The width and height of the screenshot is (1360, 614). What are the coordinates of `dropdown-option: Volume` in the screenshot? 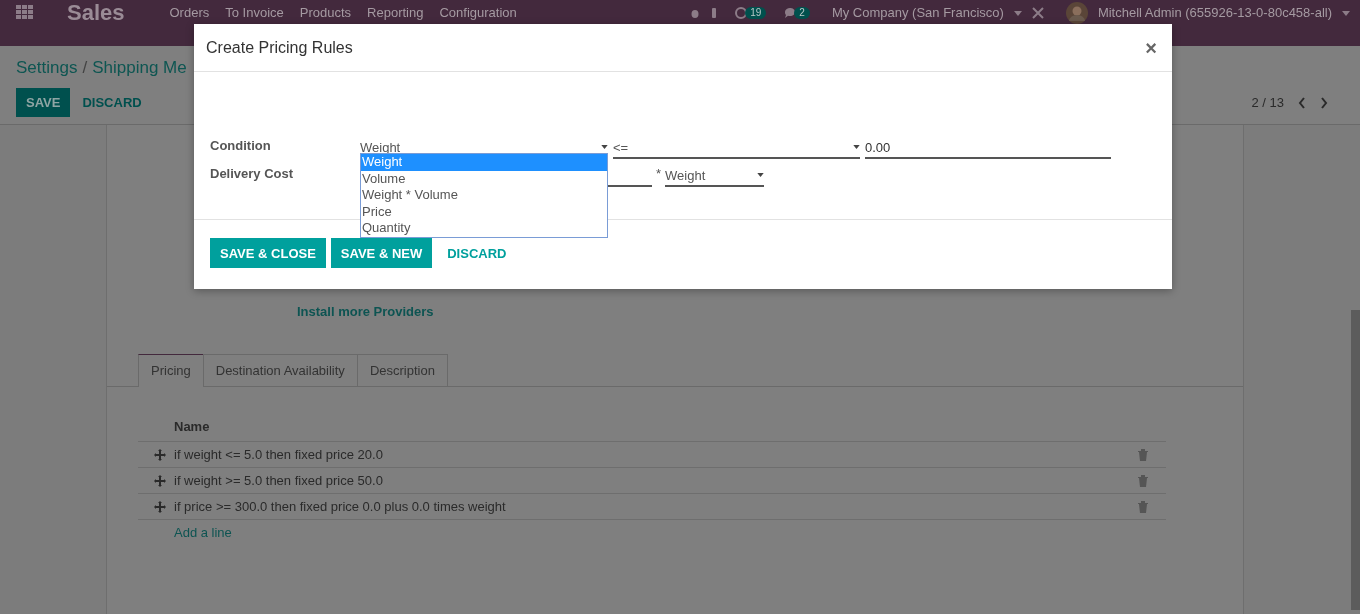 It's located at (484, 178).